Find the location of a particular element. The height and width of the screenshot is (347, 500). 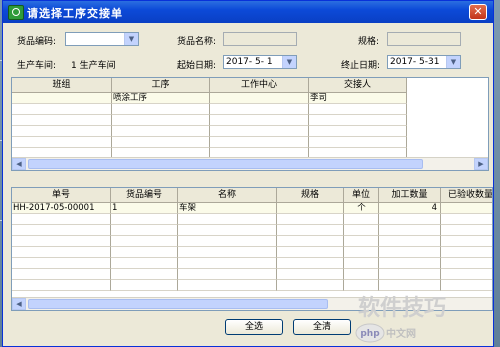

workshop-value: 1 生产车间 is located at coordinates (93, 66).